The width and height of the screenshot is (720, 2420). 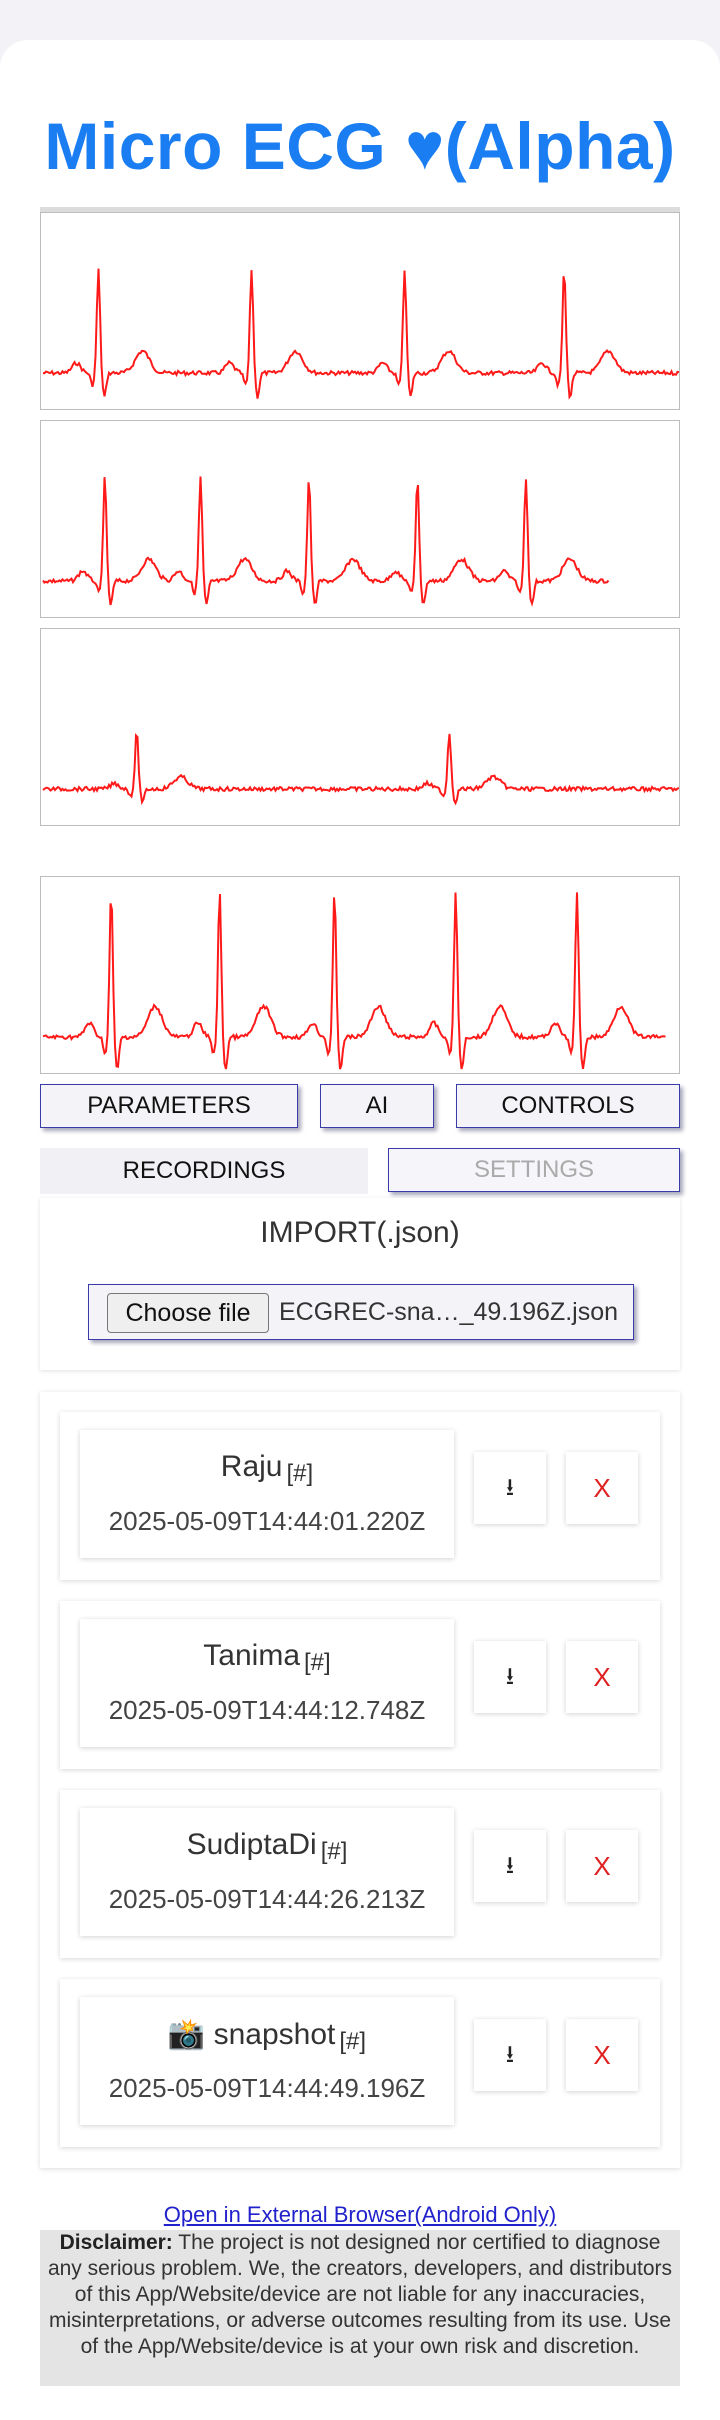 I want to click on tab-settings: SETTINGS, so click(x=534, y=1170).